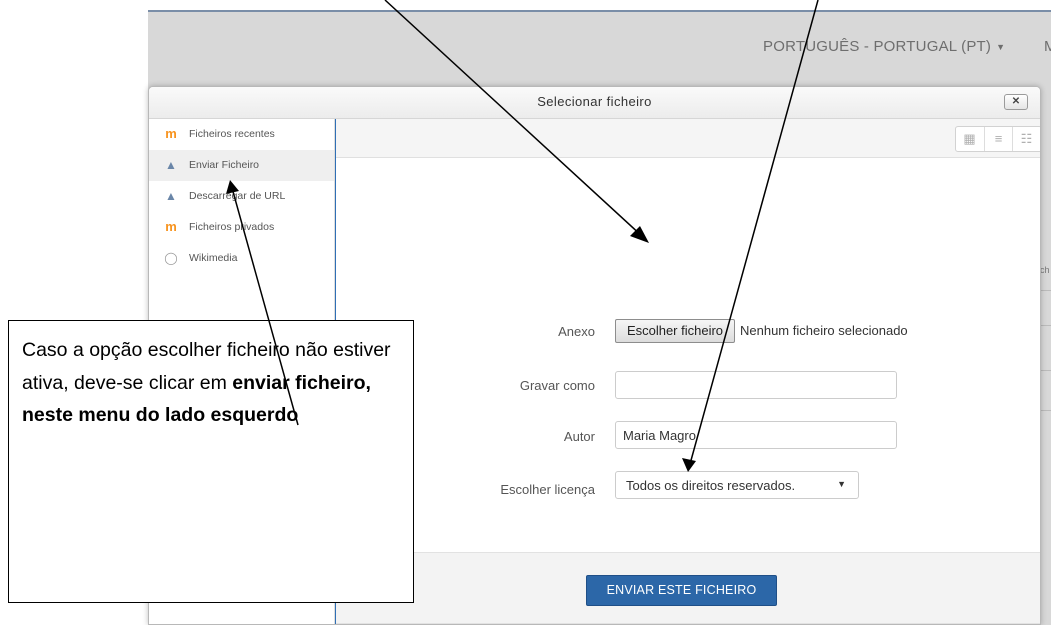 Image resolution: width=1051 pixels, height=625 pixels. What do you see at coordinates (841, 484) in the screenshot?
I see `chevron-down-icon: ▼` at bounding box center [841, 484].